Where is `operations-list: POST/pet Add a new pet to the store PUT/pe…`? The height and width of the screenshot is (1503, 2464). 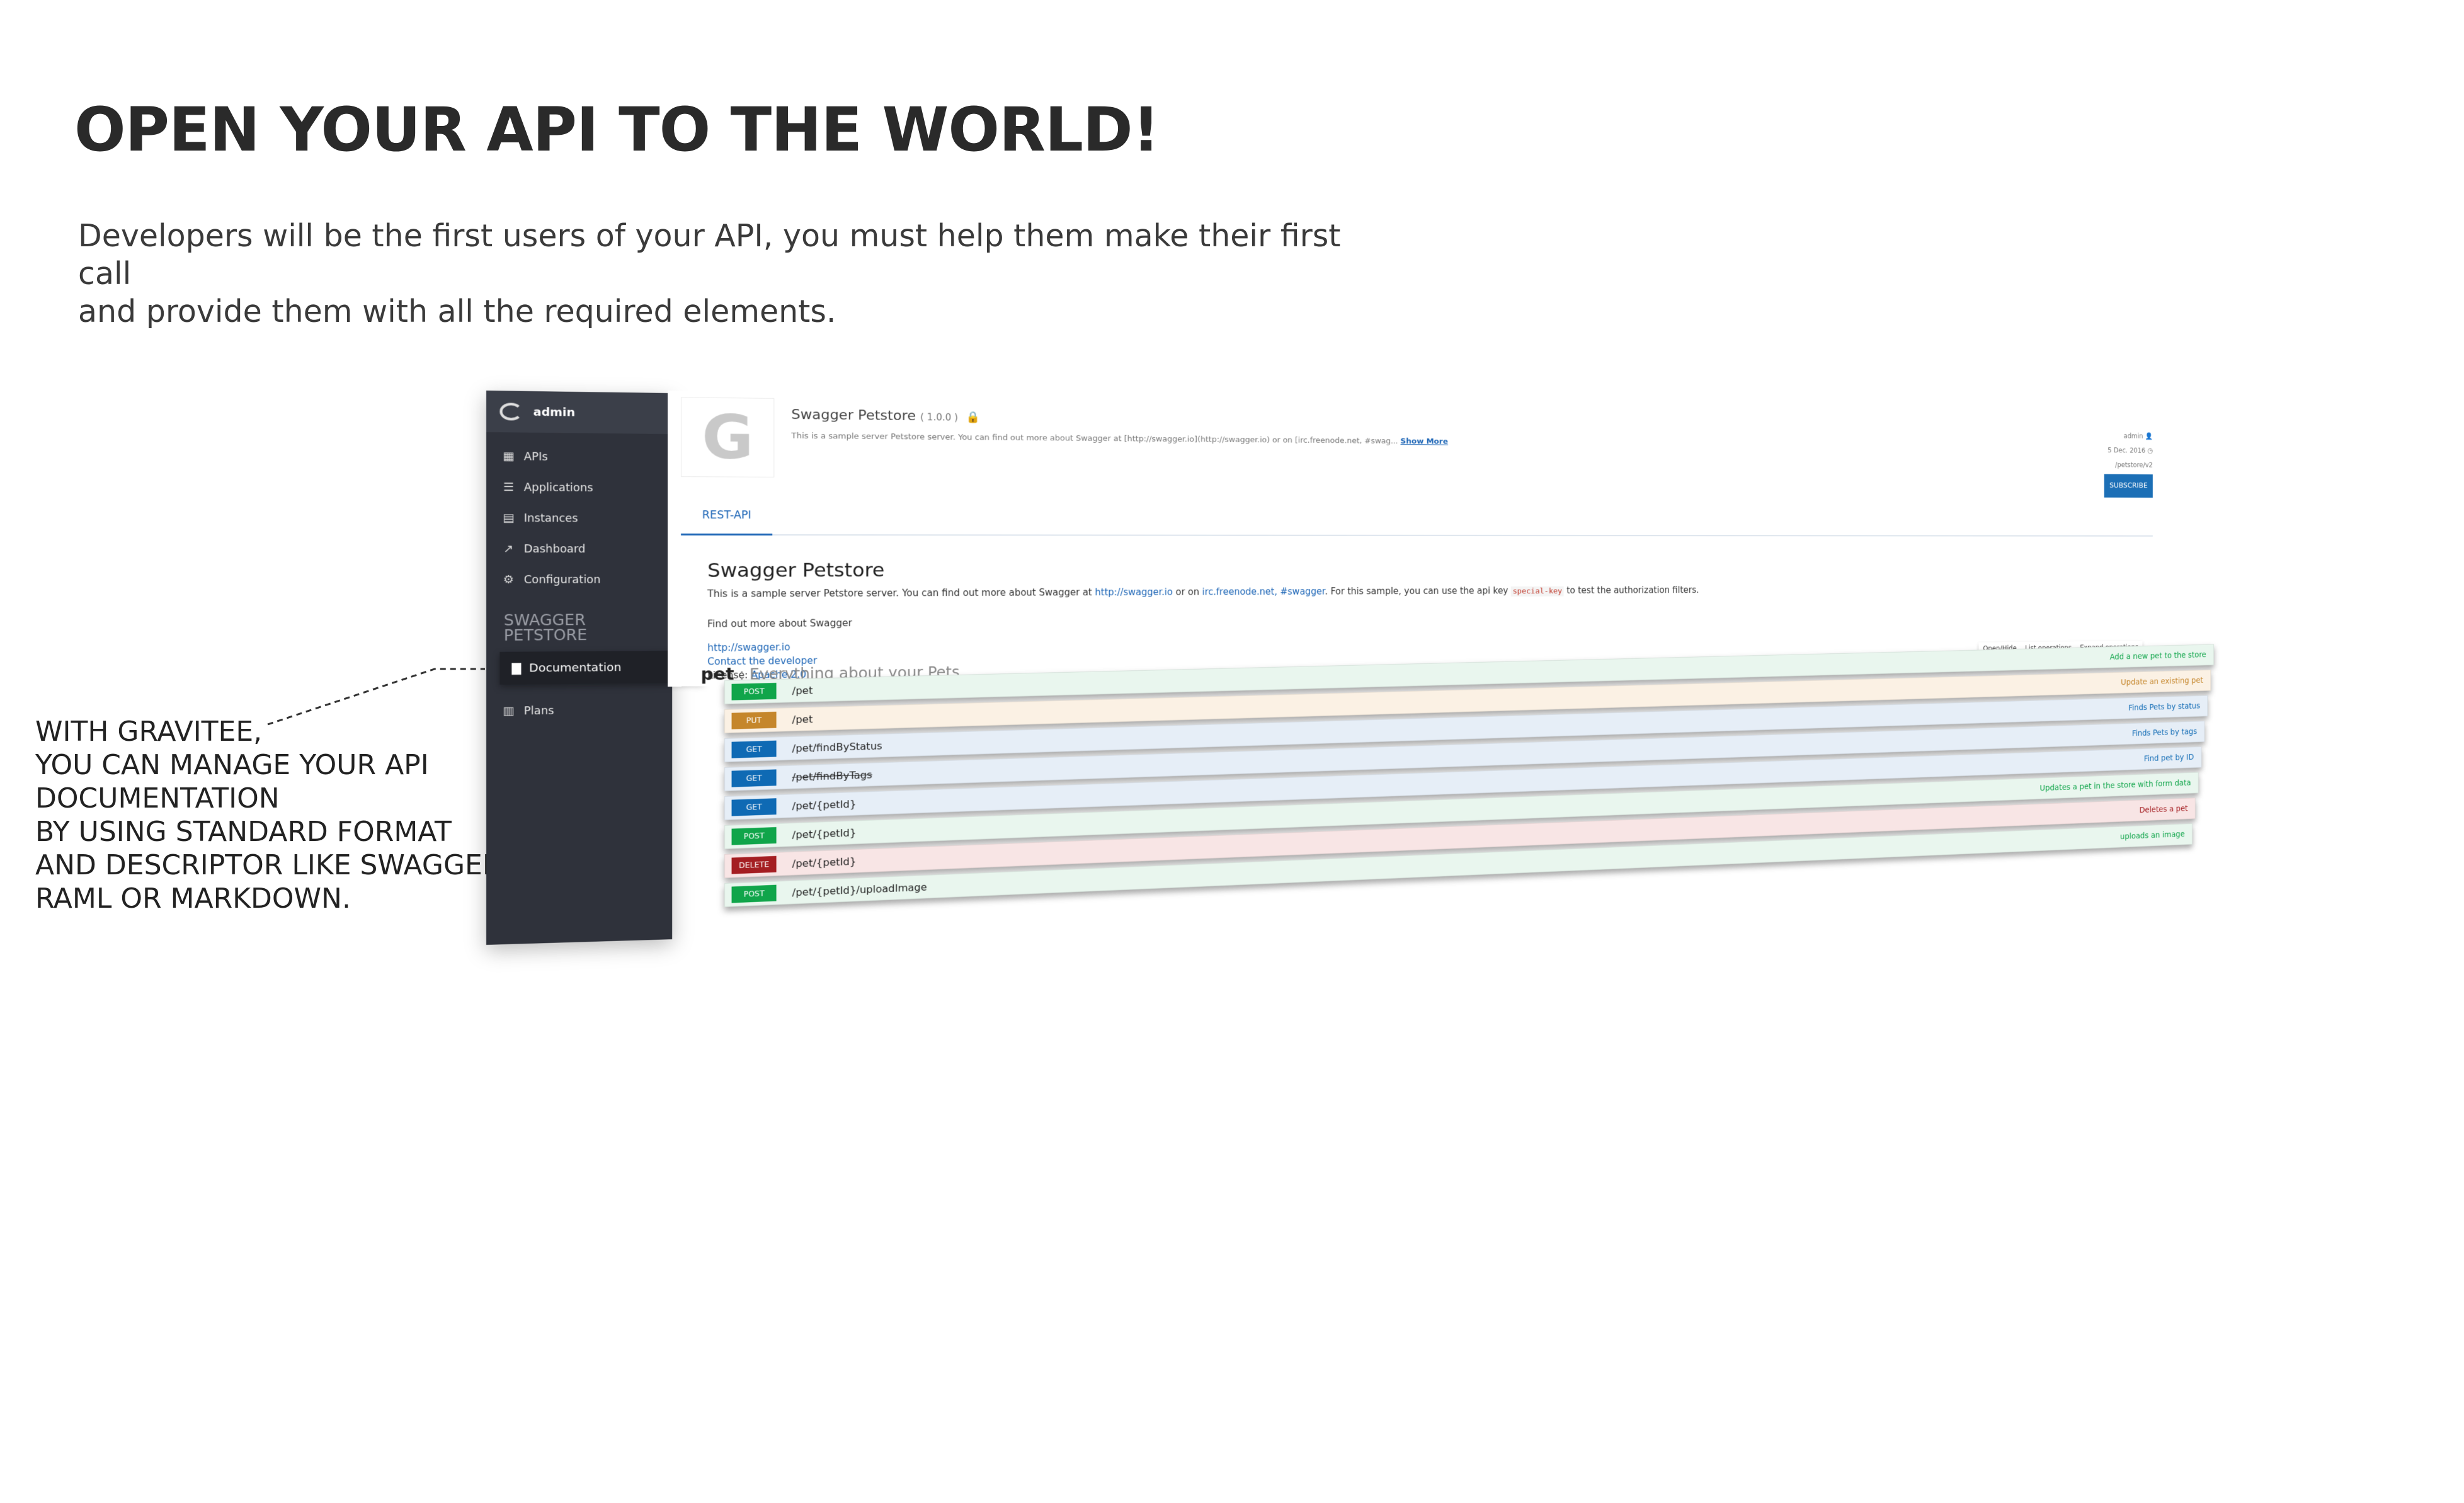 operations-list: POST/pet Add a new pet to the store PUT/pe… is located at coordinates (1468, 797).